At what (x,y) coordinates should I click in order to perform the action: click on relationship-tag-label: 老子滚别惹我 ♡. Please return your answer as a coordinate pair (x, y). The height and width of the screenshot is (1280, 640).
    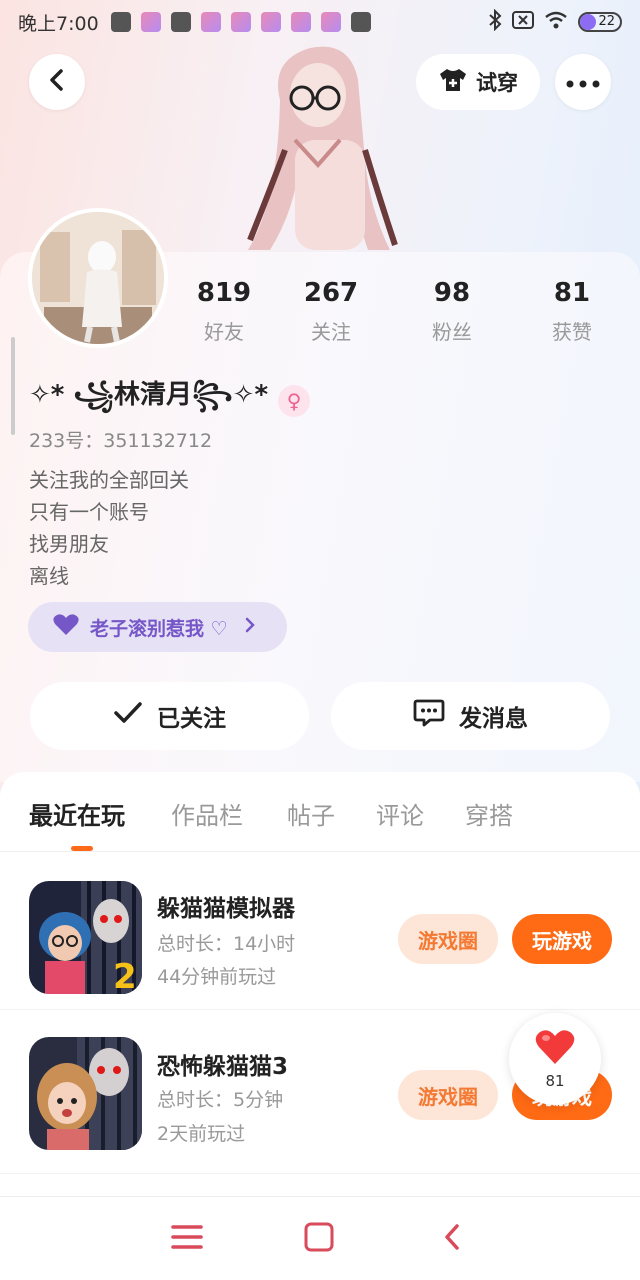
    Looking at the image, I should click on (159, 628).